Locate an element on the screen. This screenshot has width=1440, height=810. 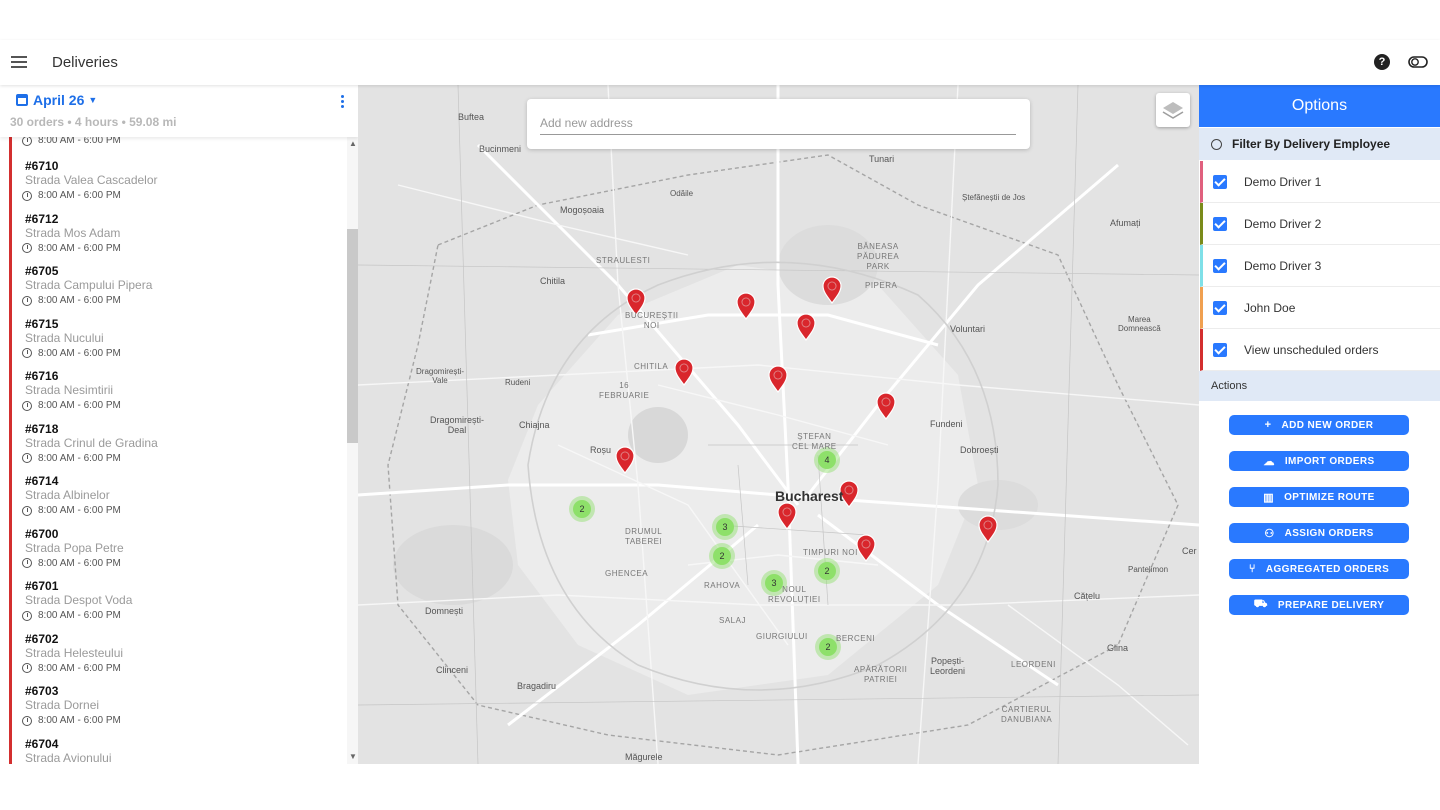
map-label-mogosoaia: Mogoșoaia is located at coordinates (582, 210).